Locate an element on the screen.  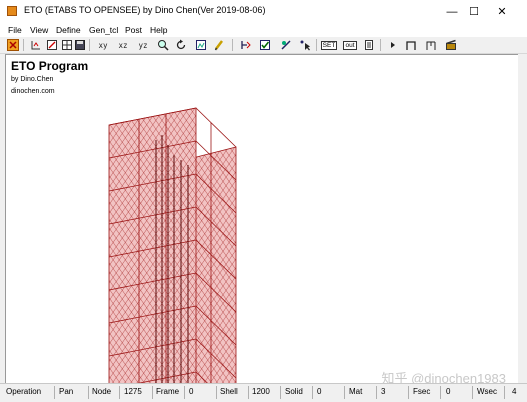
document-icon is located at coordinates (369, 45).